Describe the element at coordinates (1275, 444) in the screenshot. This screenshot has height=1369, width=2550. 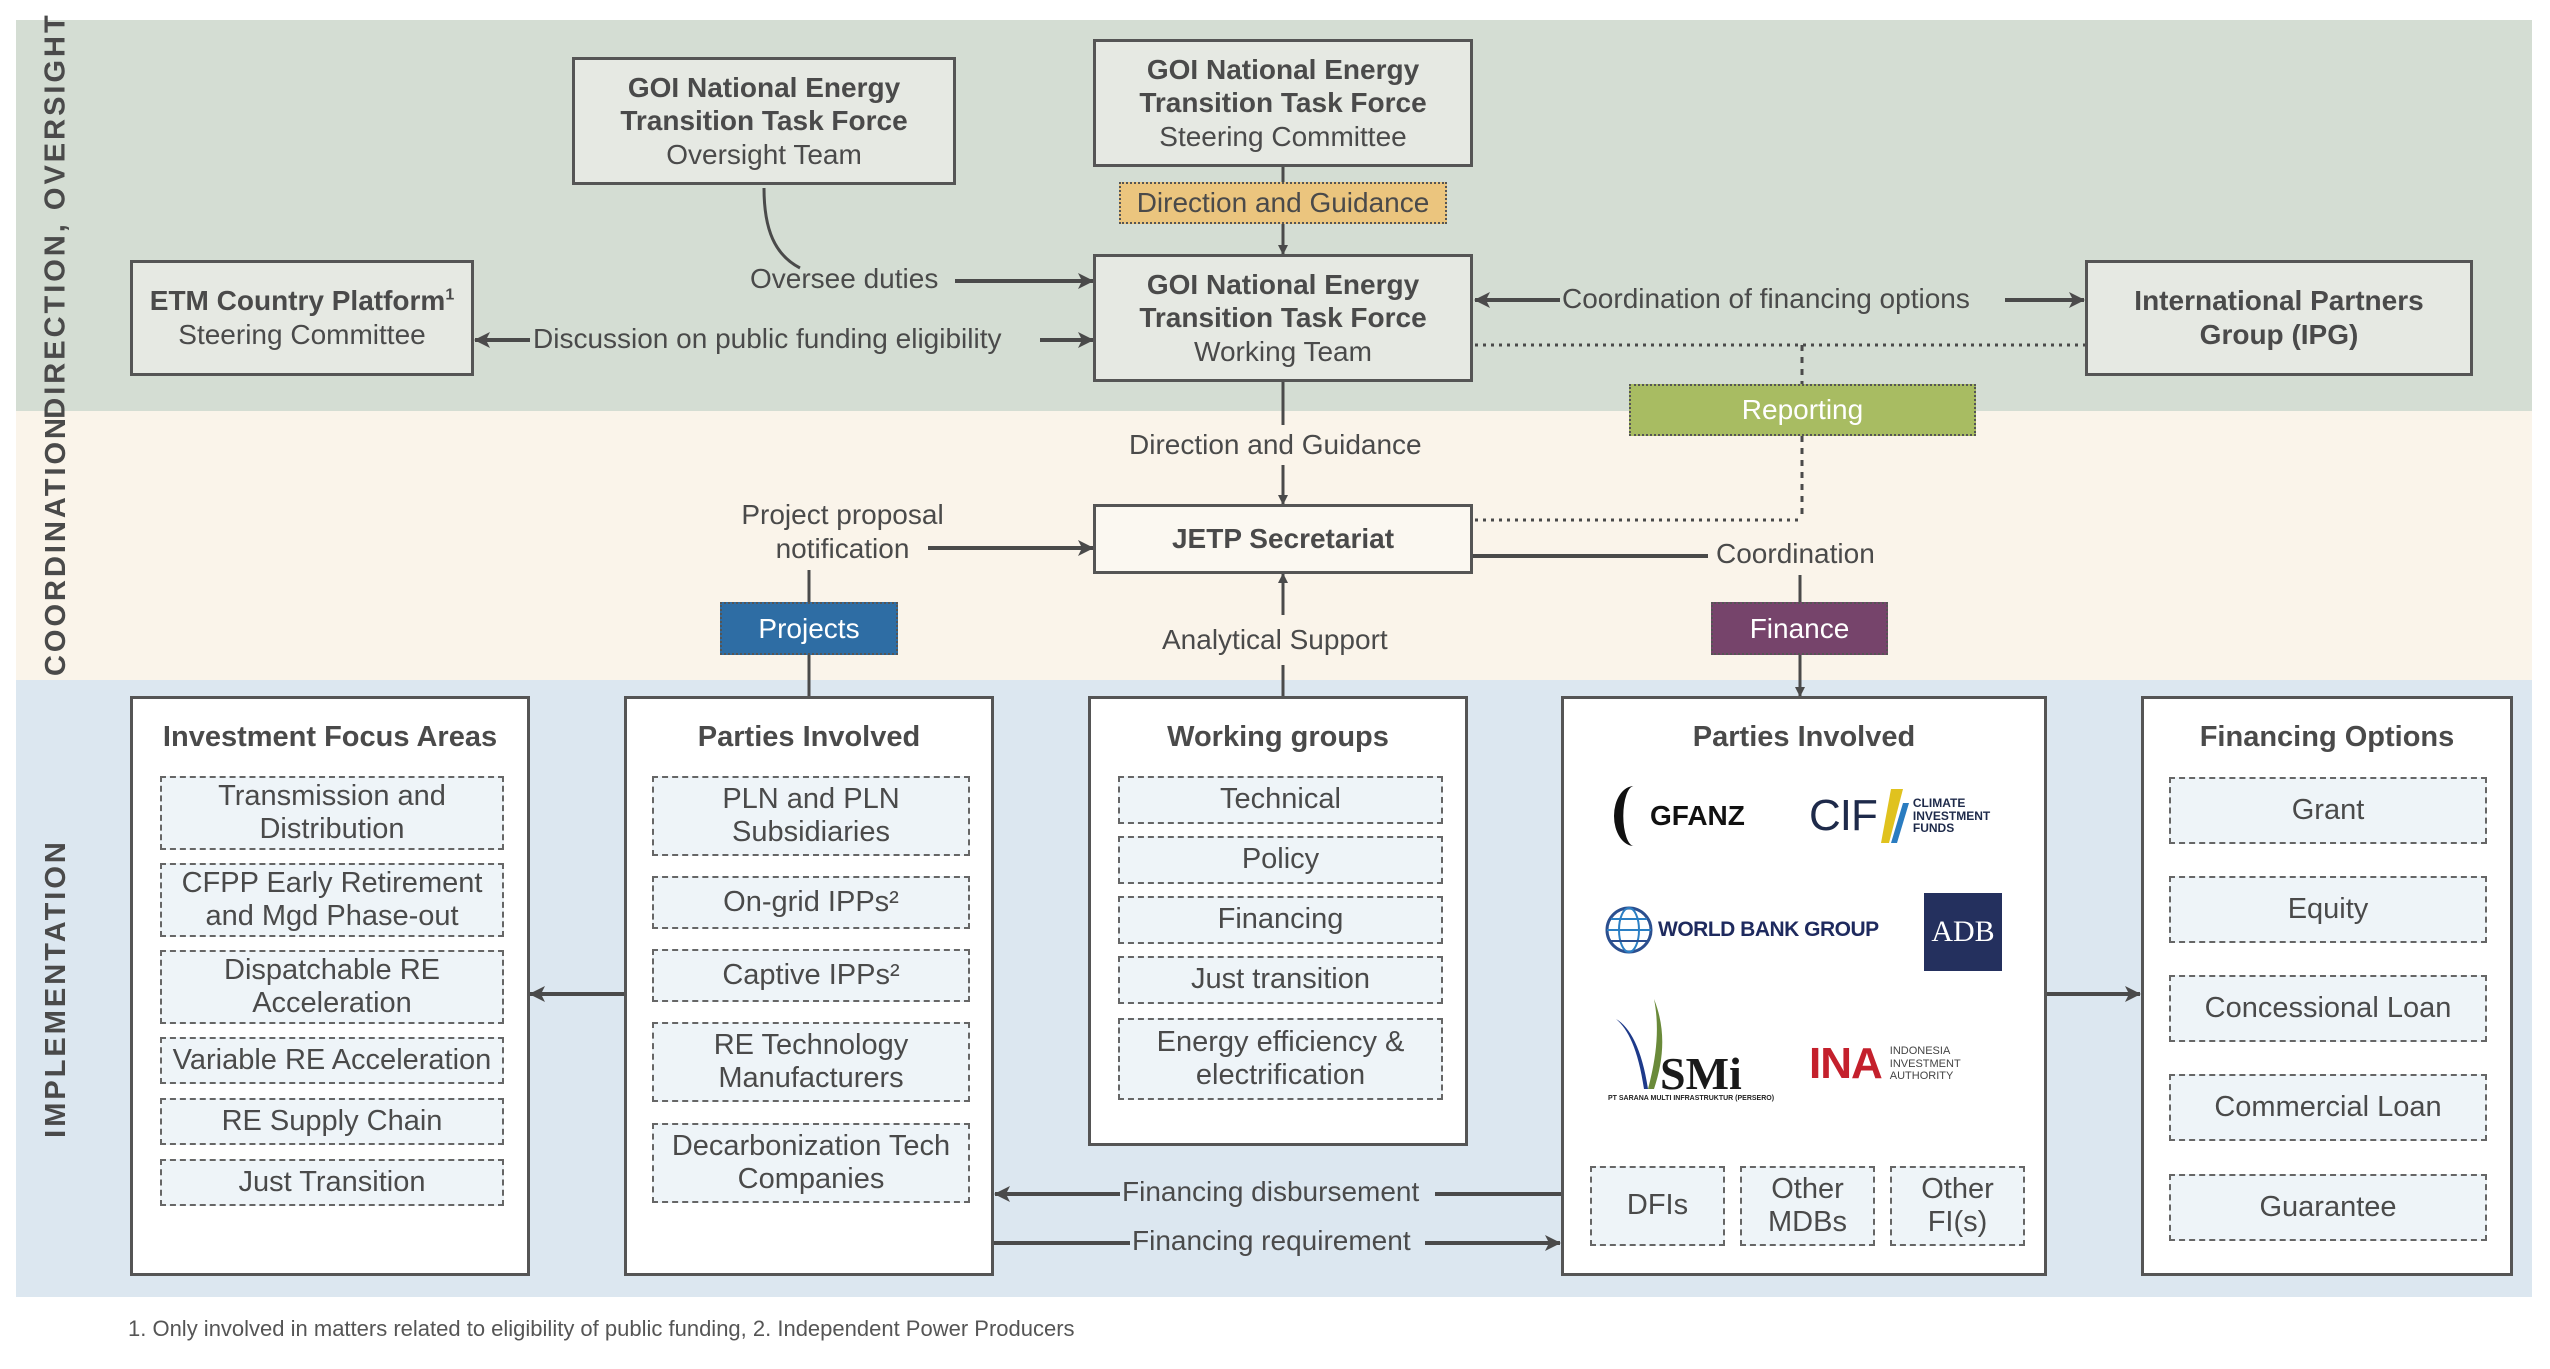
I see `direction-guidance-label: Direction and Guidance` at that location.